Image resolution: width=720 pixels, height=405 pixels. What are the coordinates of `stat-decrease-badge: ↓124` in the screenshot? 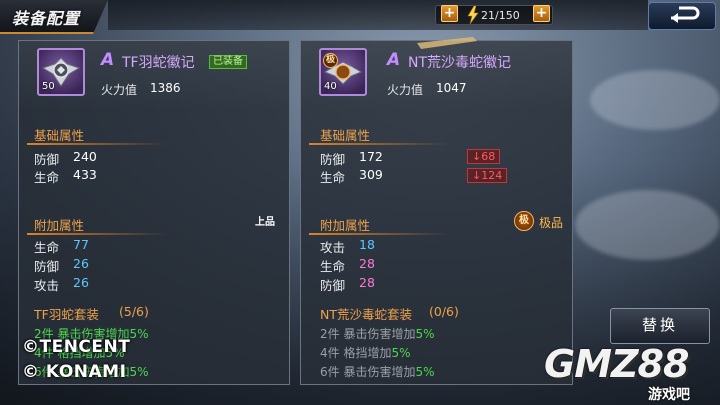 It's located at (487, 175).